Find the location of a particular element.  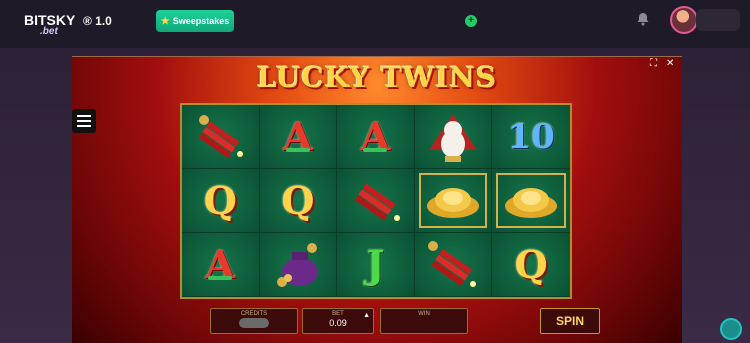

credits-panel: CREDITS is located at coordinates (254, 321).